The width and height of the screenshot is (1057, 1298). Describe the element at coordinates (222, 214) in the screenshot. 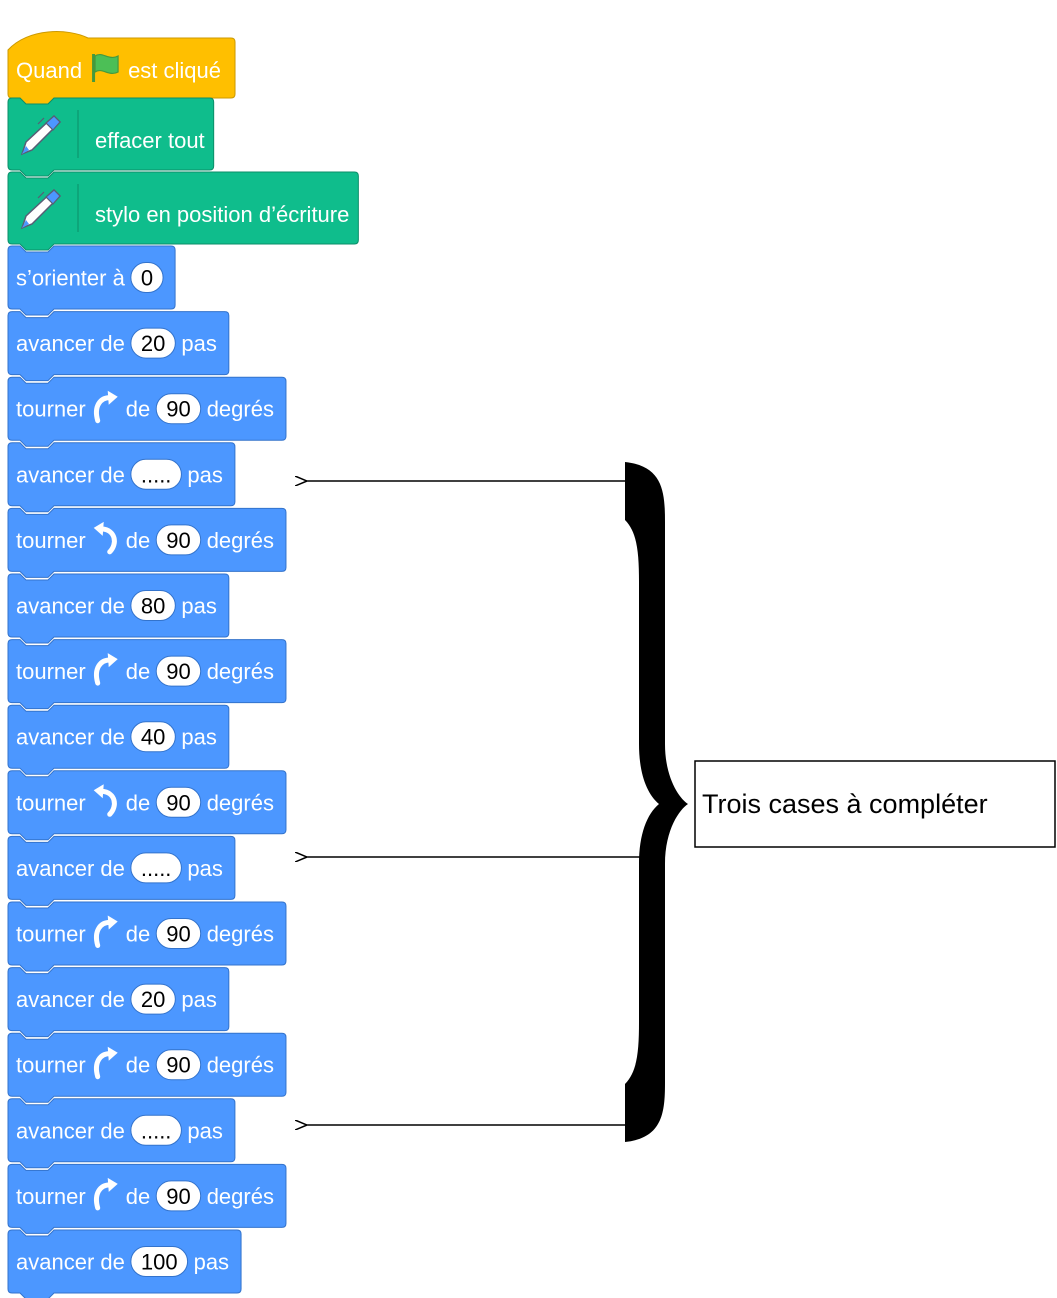

I see `pen-block-label: stylo en position d’écriture` at that location.